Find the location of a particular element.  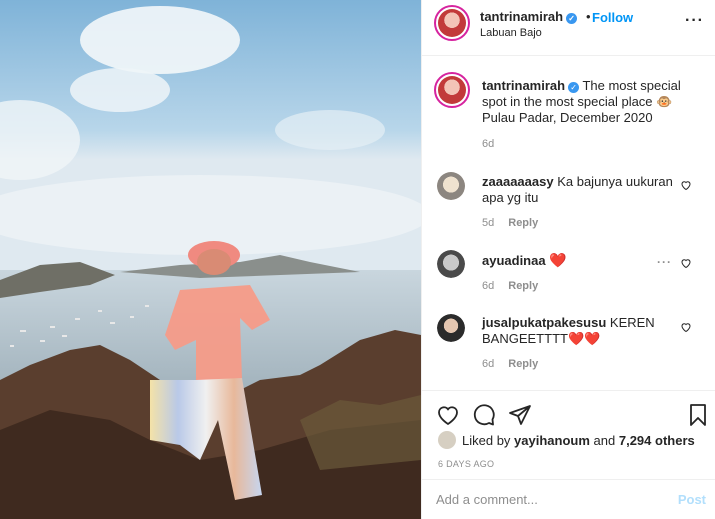

comment-text: zaaaaaaasy Ka bajunya uukuran apa yg itu is located at coordinates (582, 190).